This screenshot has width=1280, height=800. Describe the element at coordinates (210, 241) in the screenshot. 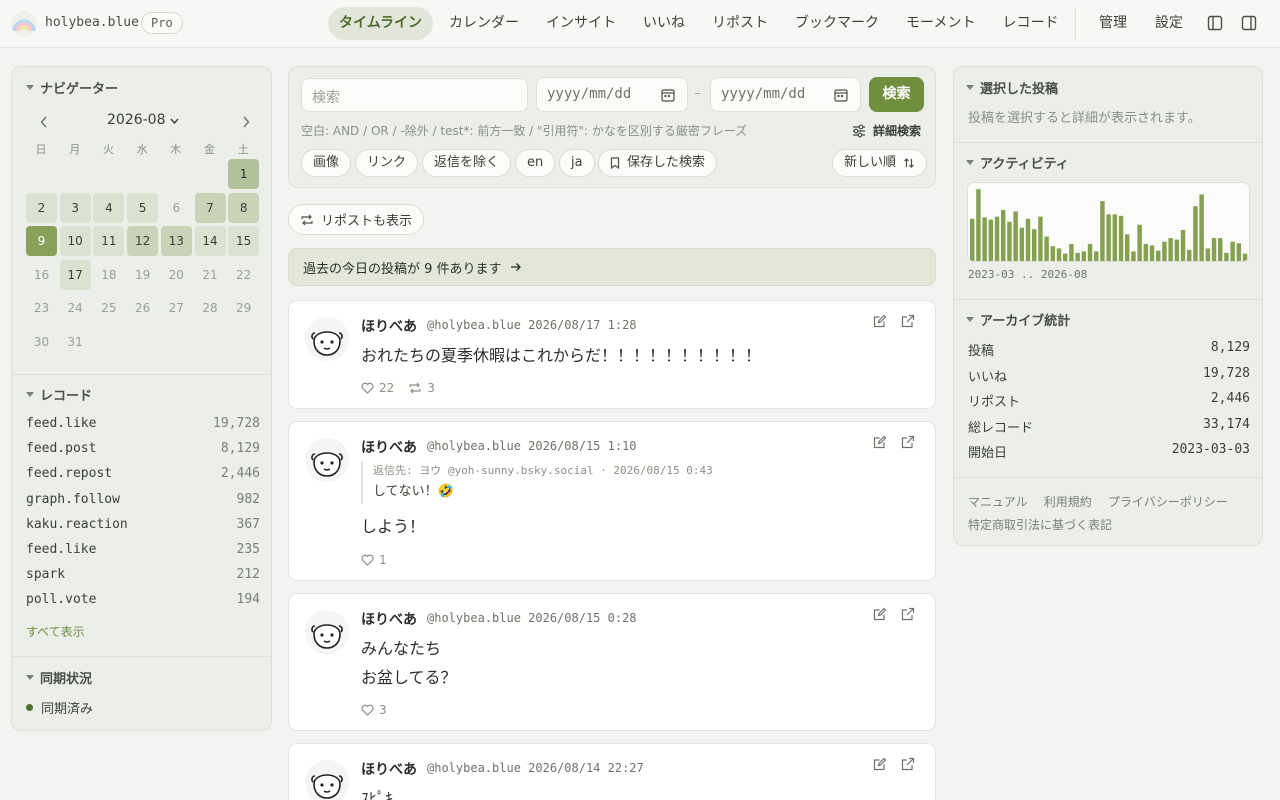

I see `calendar-day: 14` at that location.